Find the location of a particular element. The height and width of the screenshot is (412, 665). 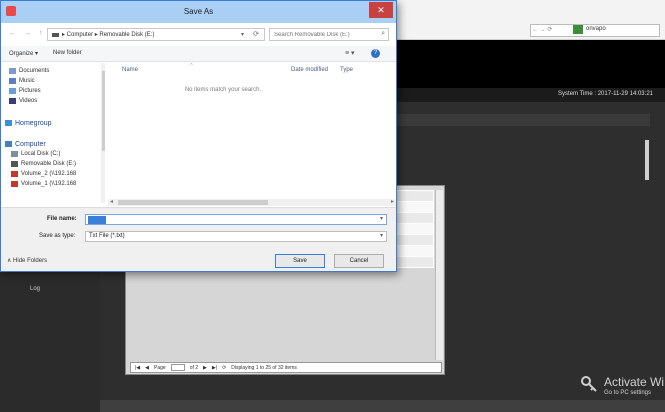

nav-item-label: Videos is located at coordinates (28, 101).